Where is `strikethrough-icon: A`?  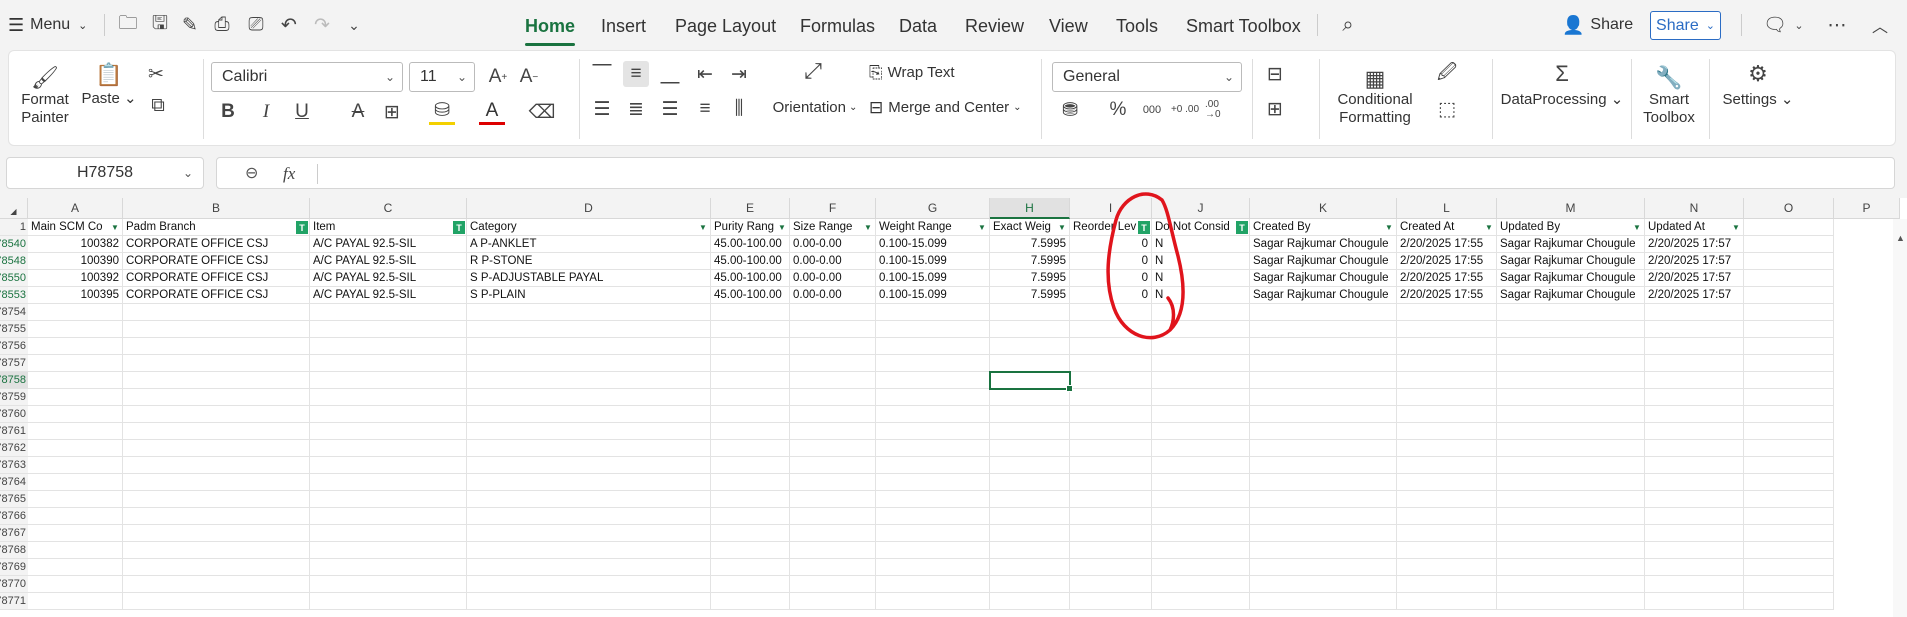 strikethrough-icon: A is located at coordinates (358, 112).